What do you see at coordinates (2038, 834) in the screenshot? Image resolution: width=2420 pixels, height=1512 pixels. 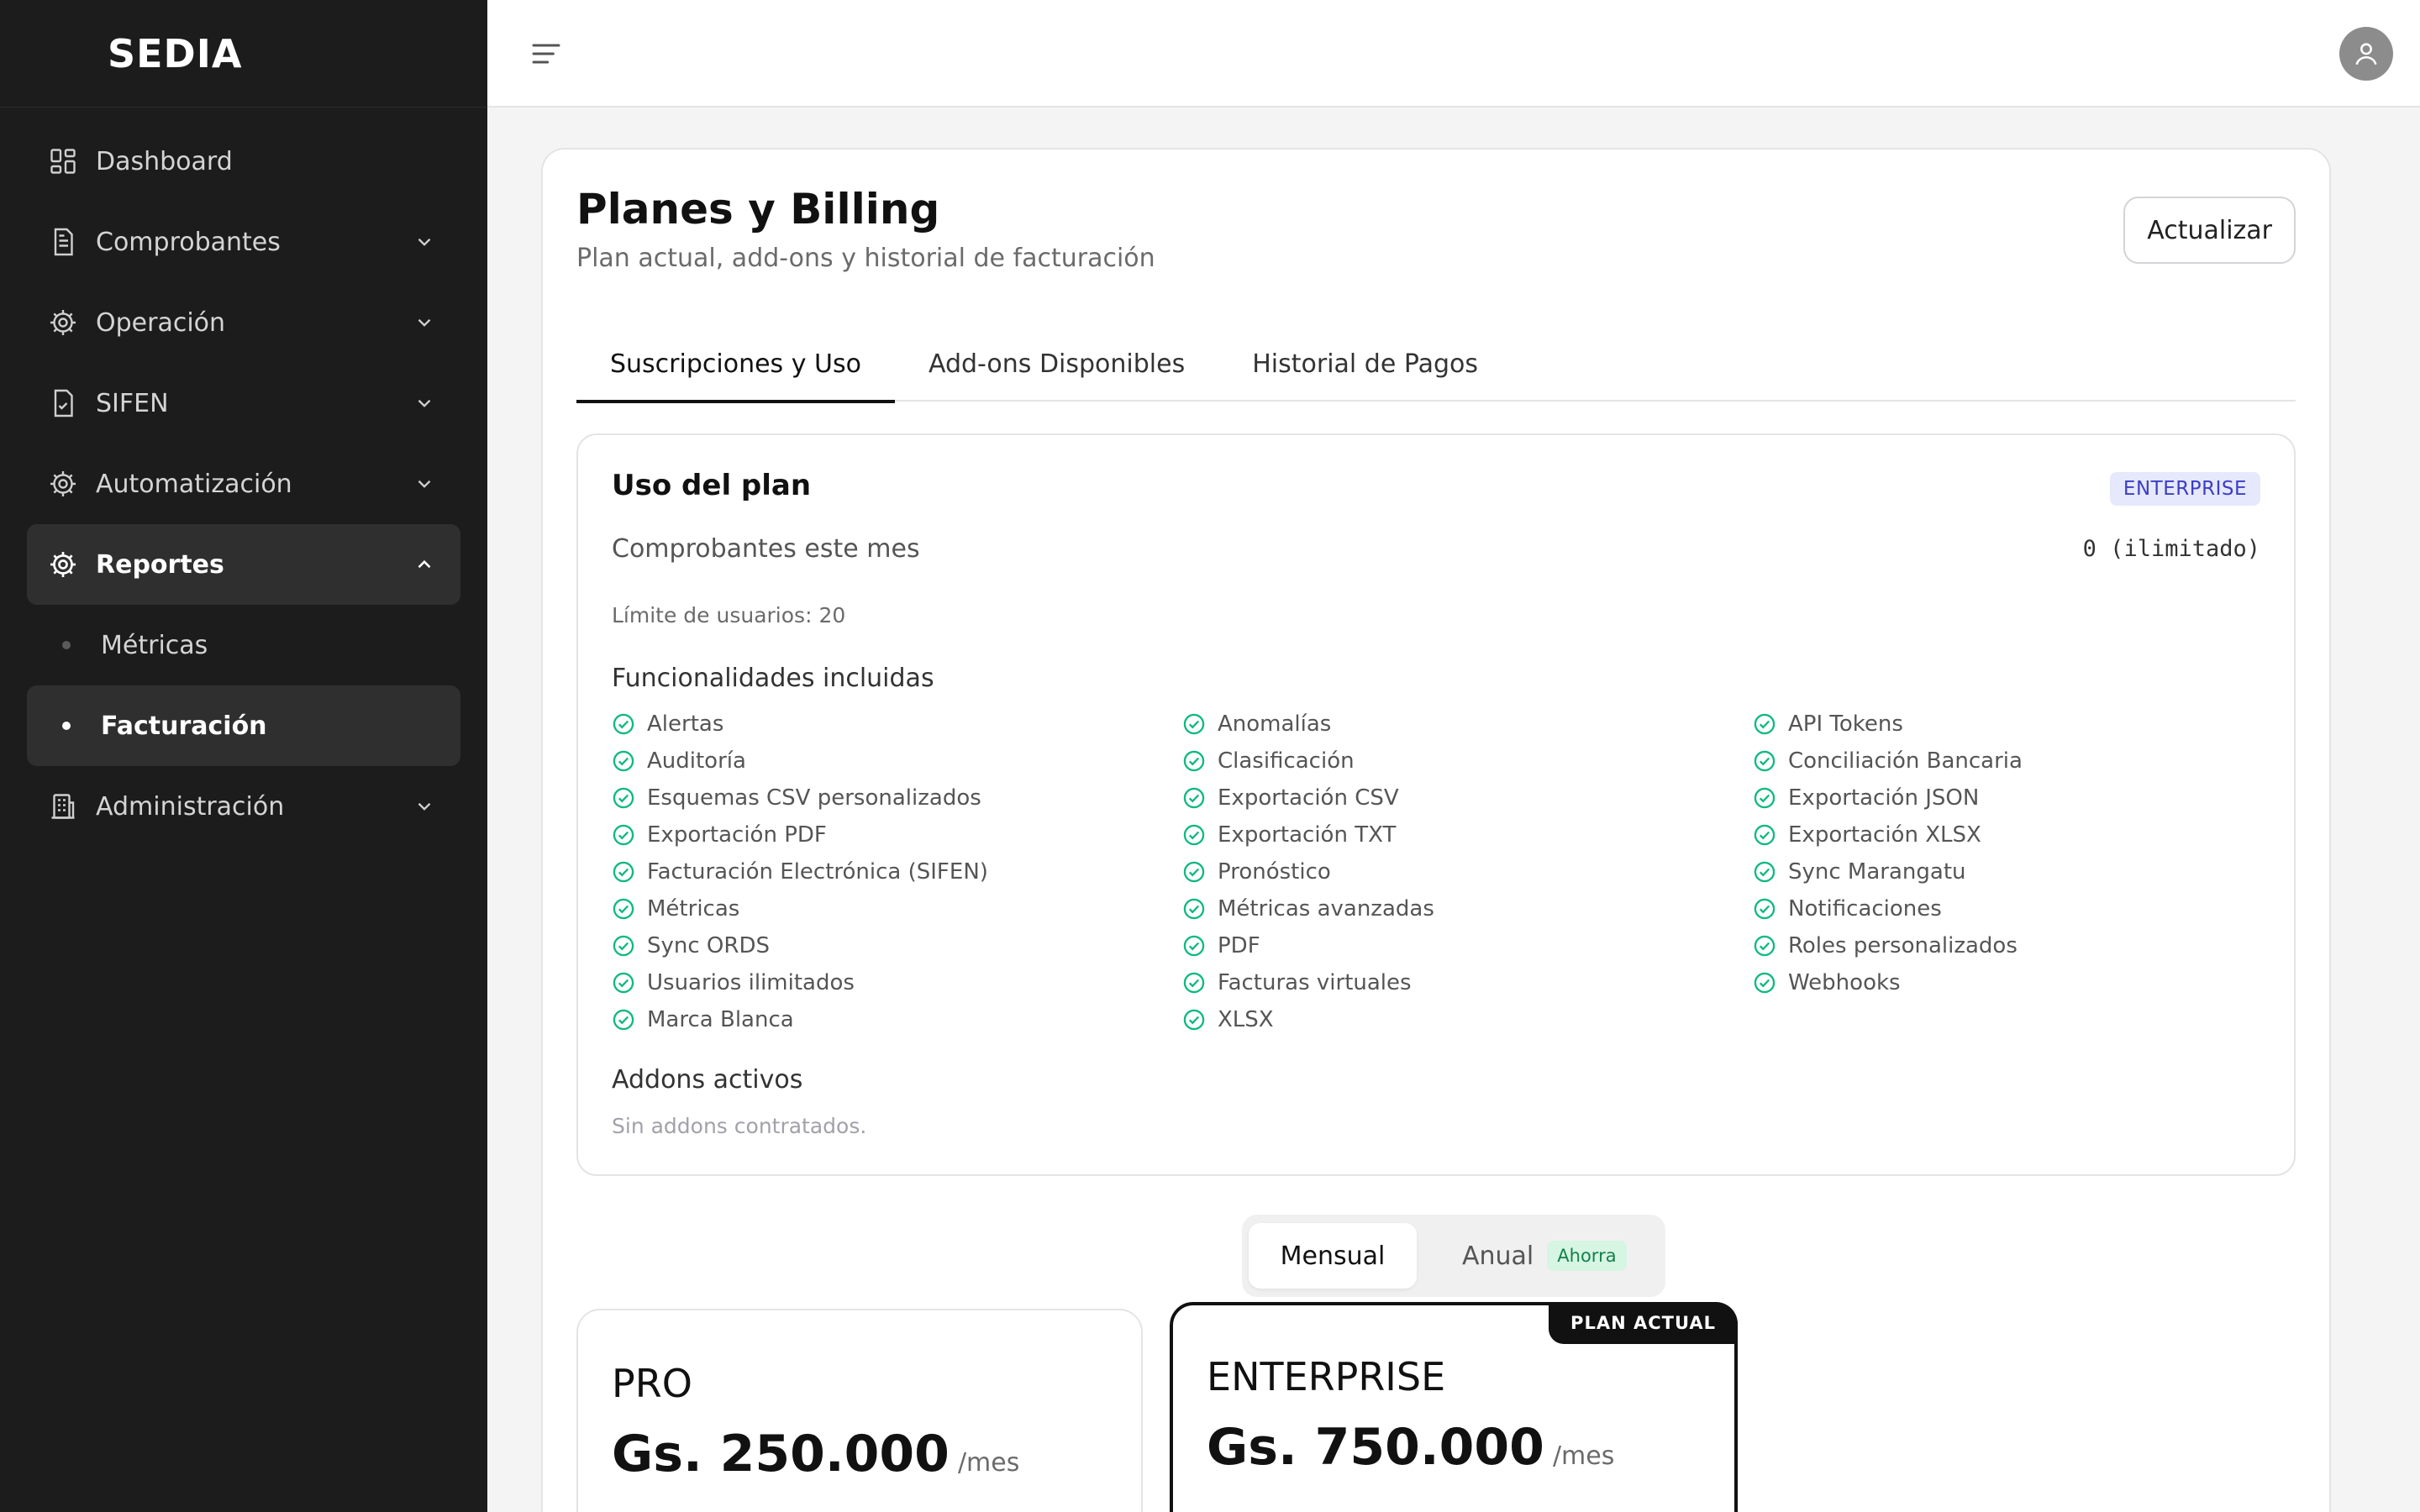 I see `feature-item: Exportación XLSX` at bounding box center [2038, 834].